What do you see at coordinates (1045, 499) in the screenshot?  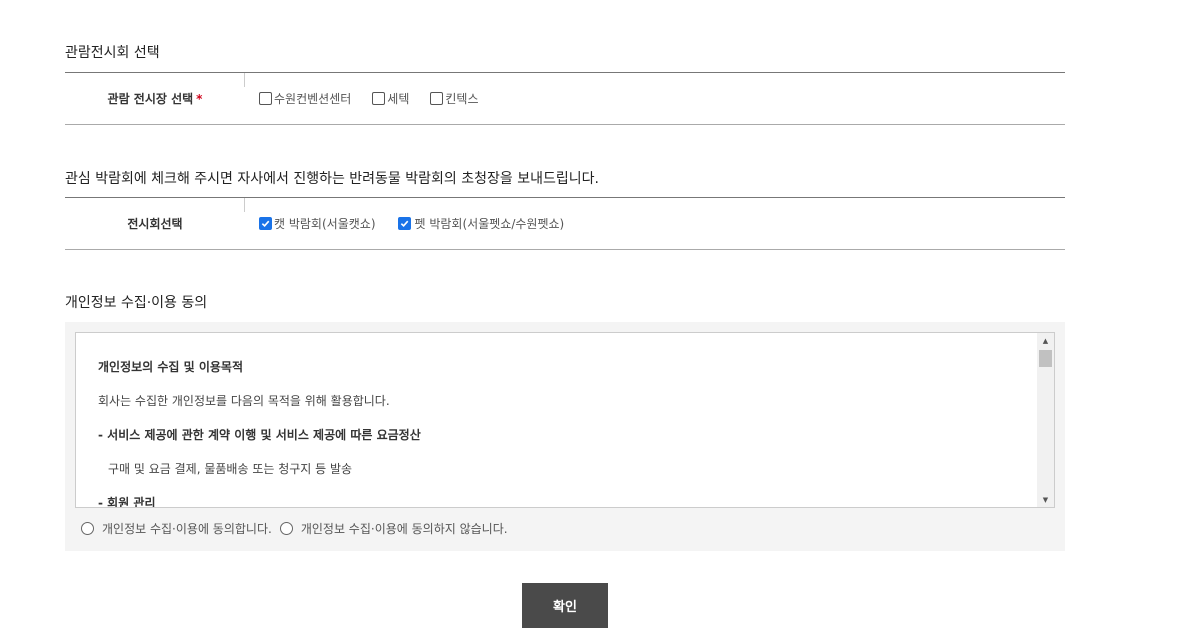 I see `scroll-down-arrow-icon: ▼` at bounding box center [1045, 499].